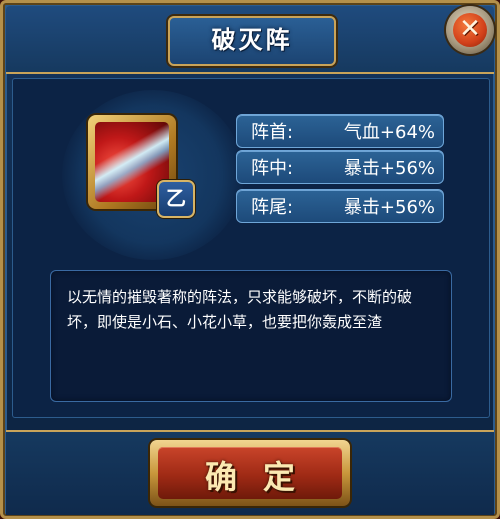 This screenshot has height=519, width=500. What do you see at coordinates (340, 131) in the screenshot?
I see `stat-row-head: 阵首: 气血+64%` at bounding box center [340, 131].